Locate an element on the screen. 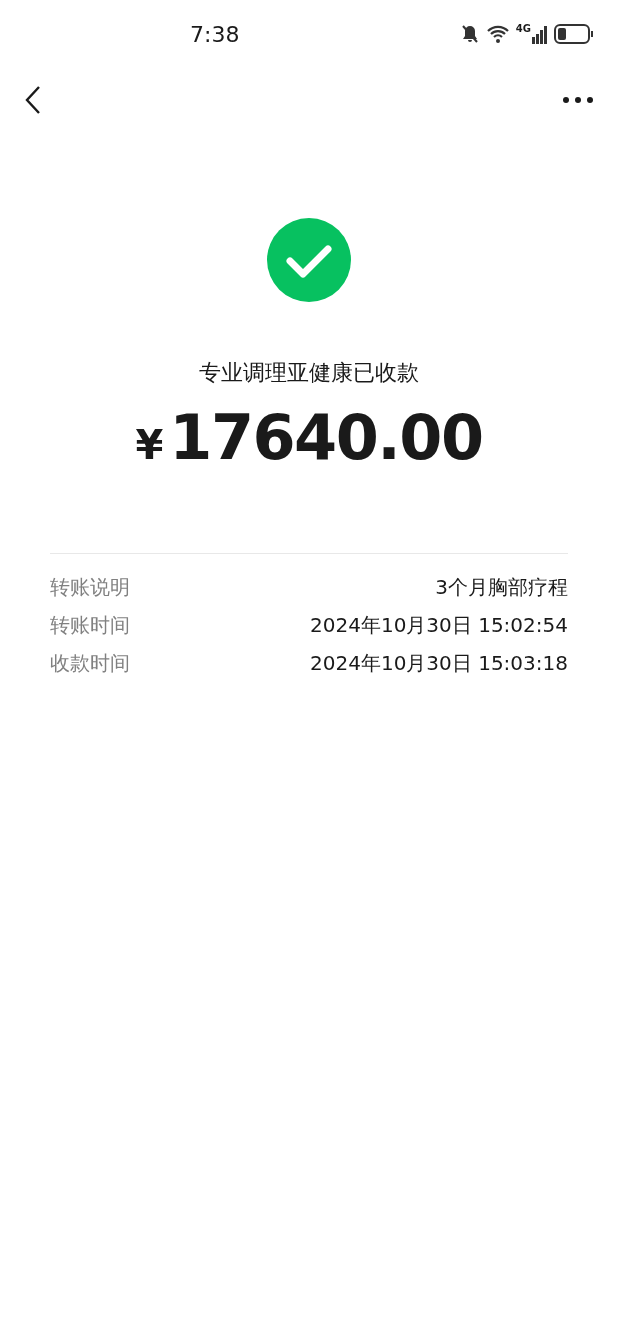  detail-label: 转账时间 is located at coordinates (90, 625).